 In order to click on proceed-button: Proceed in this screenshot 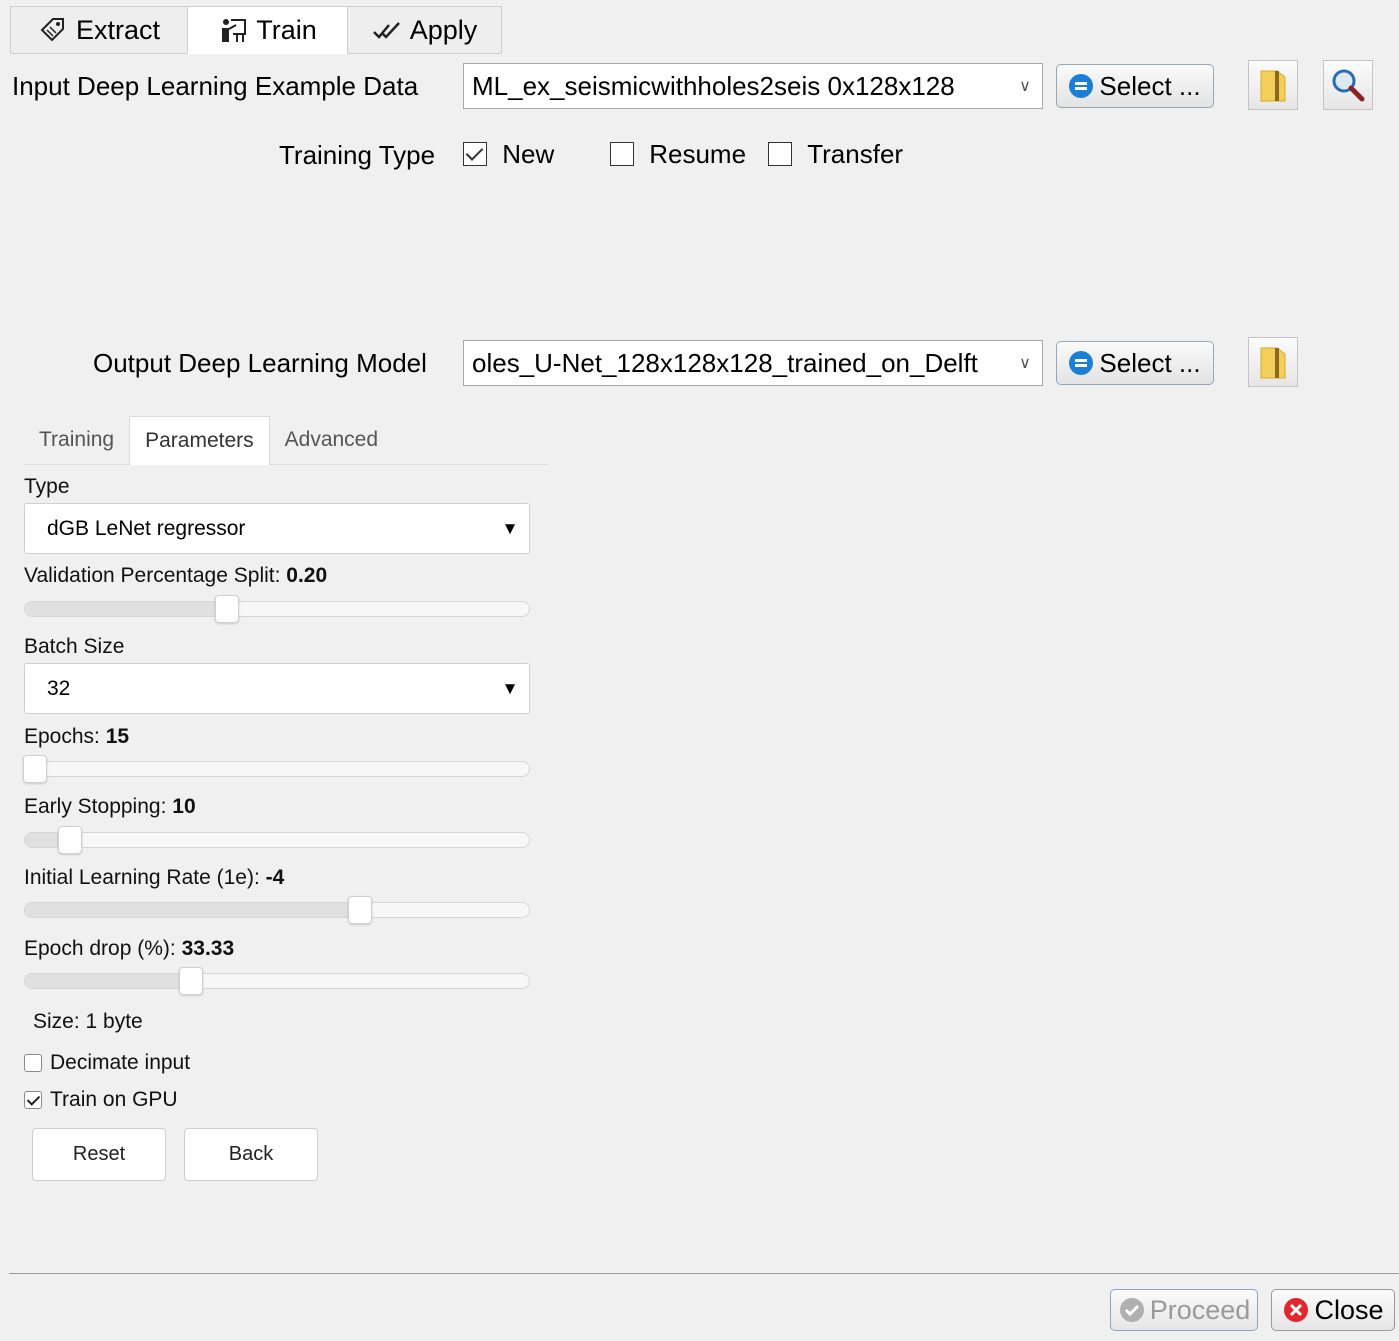, I will do `click(1184, 1310)`.